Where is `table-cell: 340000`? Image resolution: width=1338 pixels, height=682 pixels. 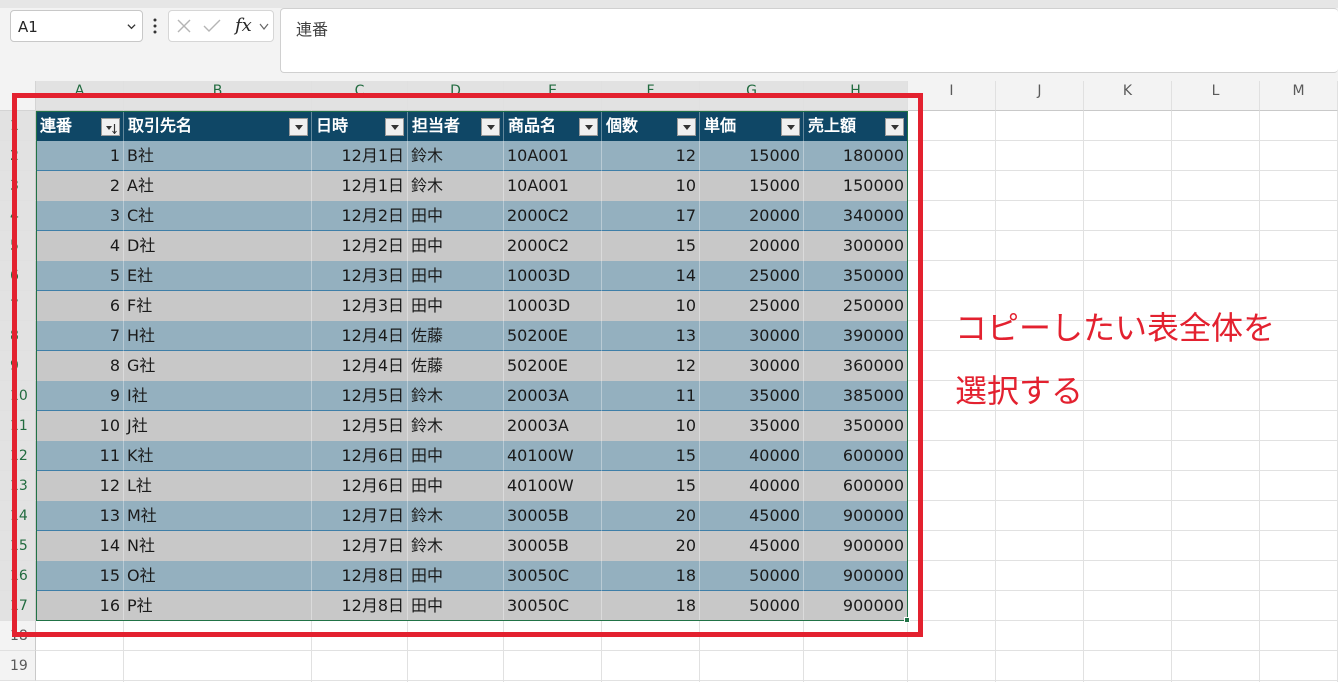
table-cell: 340000 is located at coordinates (856, 216).